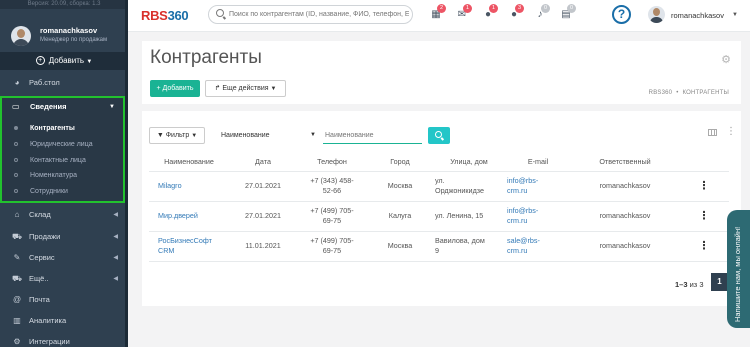 The height and width of the screenshot is (347, 750). What do you see at coordinates (64, 83) in the screenshot?
I see `sidebar-item-dashboard: ◕ Раб.стол` at bounding box center [64, 83].